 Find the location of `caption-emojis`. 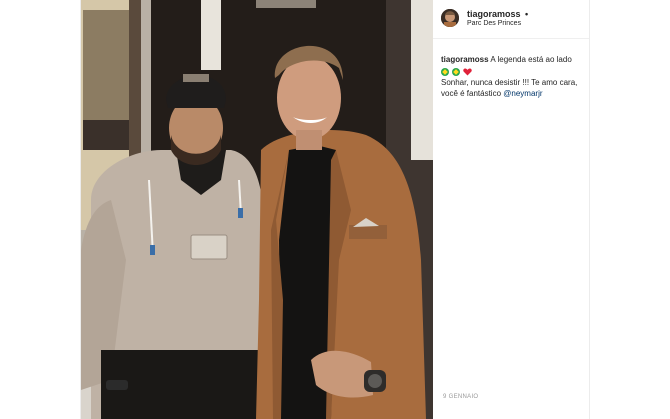

caption-emojis is located at coordinates (457, 71).